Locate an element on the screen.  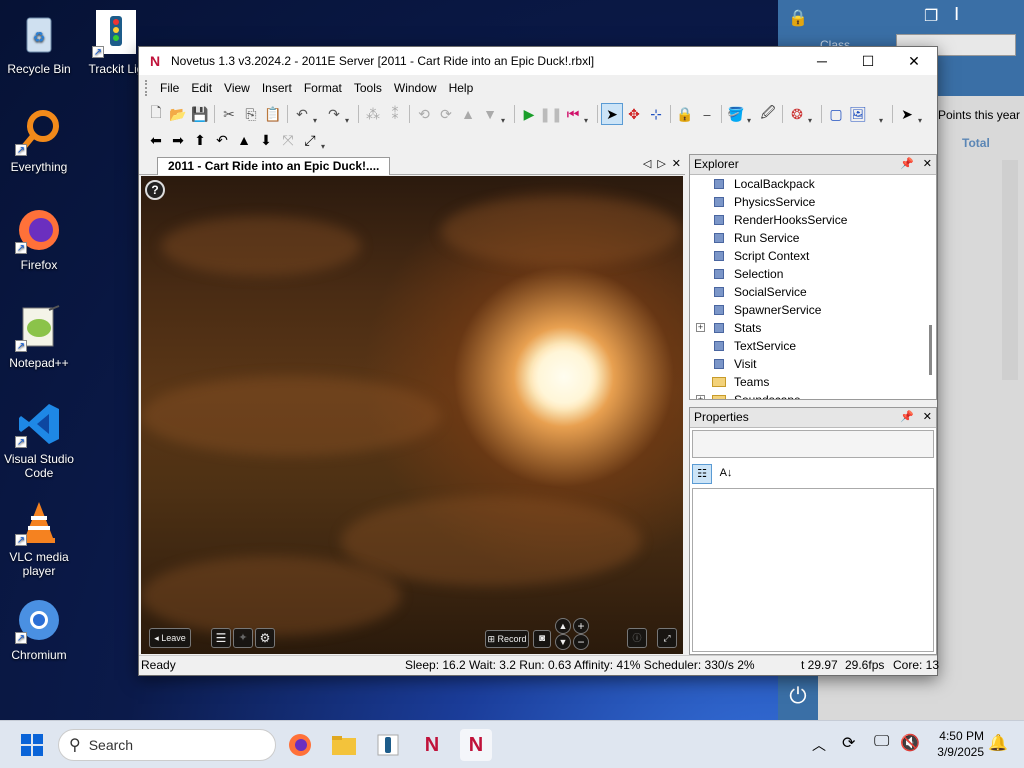
desktop-icon-vscode: ↗ Visual Studio Code is located at coordinates (39, 440).